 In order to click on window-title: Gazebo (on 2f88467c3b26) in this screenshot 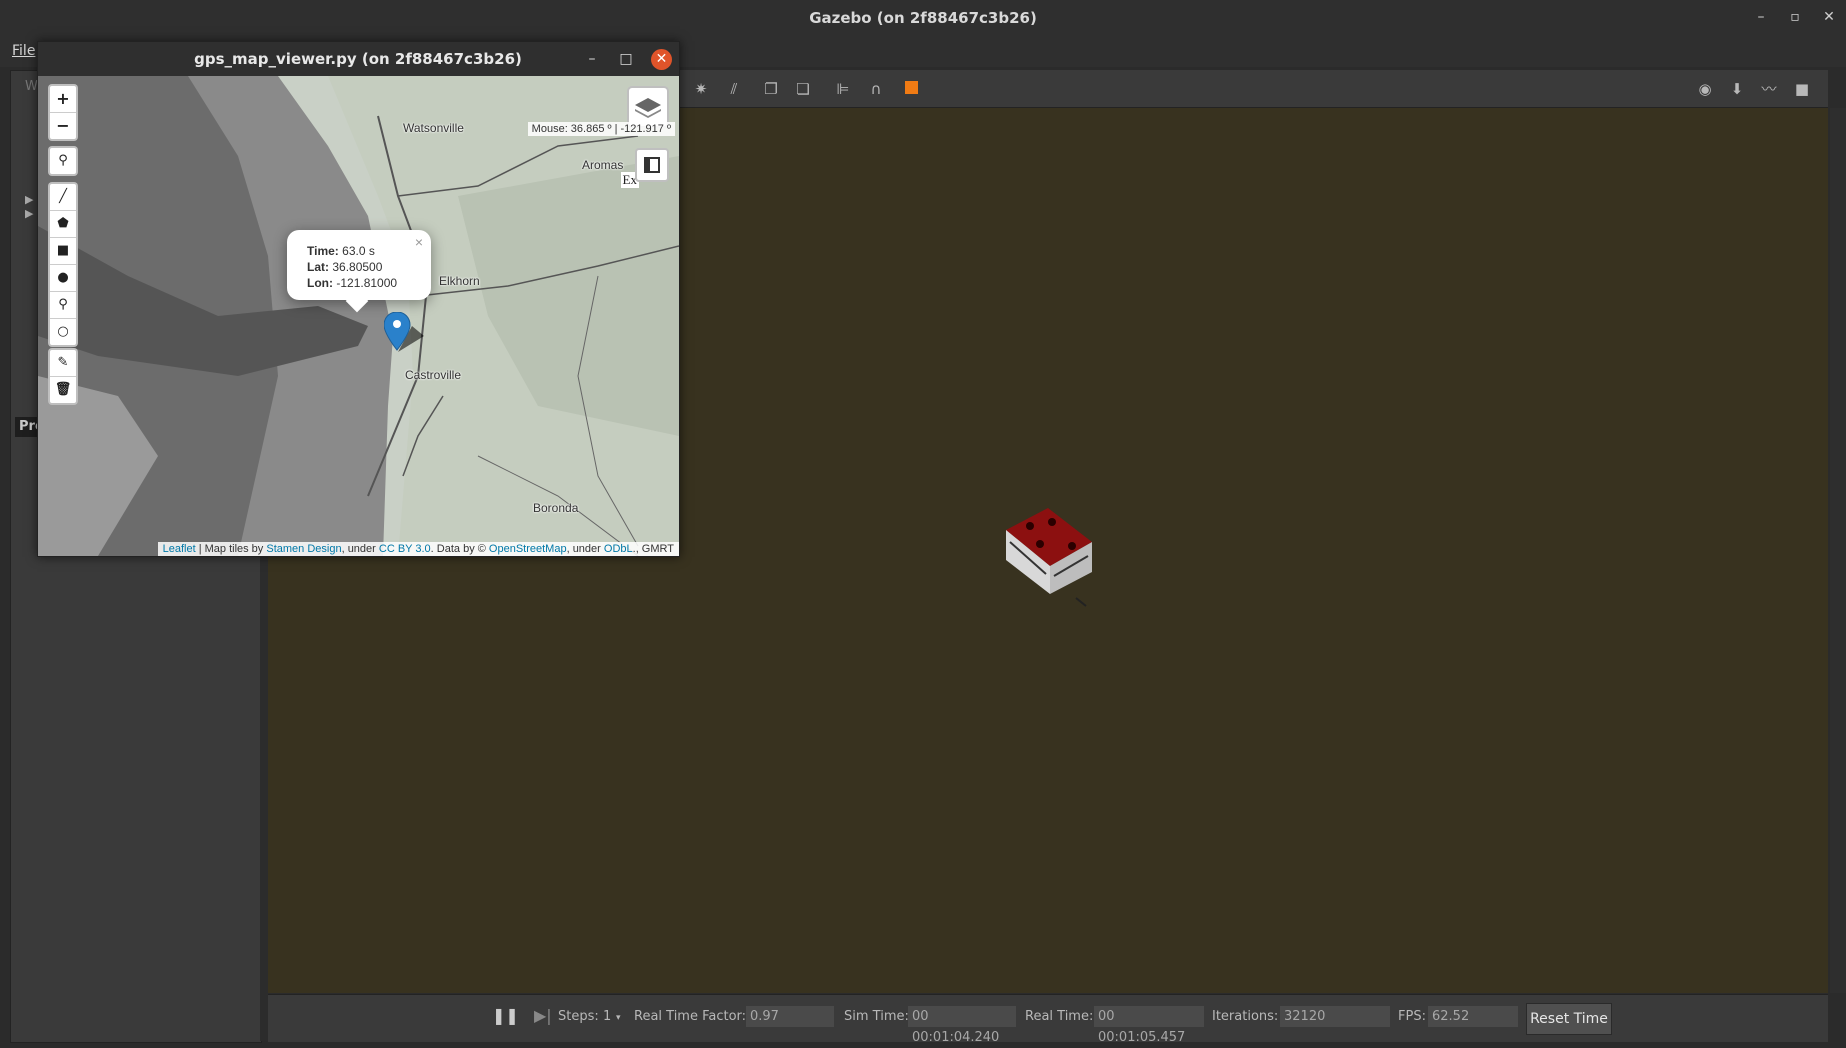, I will do `click(923, 18)`.